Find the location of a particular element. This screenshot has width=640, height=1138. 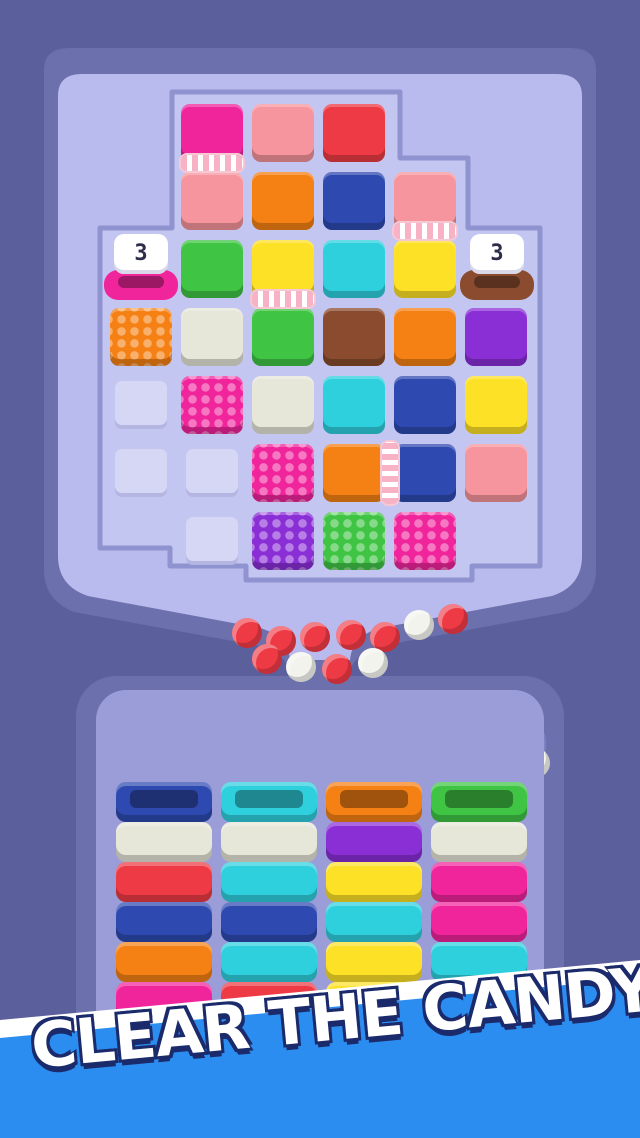

studded-candy-tile-purple is located at coordinates (283, 541).